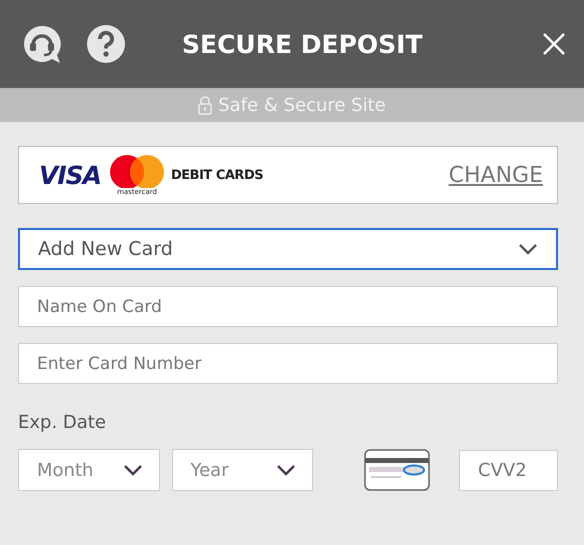 This screenshot has height=545, width=584. I want to click on card-back-icon, so click(397, 470).